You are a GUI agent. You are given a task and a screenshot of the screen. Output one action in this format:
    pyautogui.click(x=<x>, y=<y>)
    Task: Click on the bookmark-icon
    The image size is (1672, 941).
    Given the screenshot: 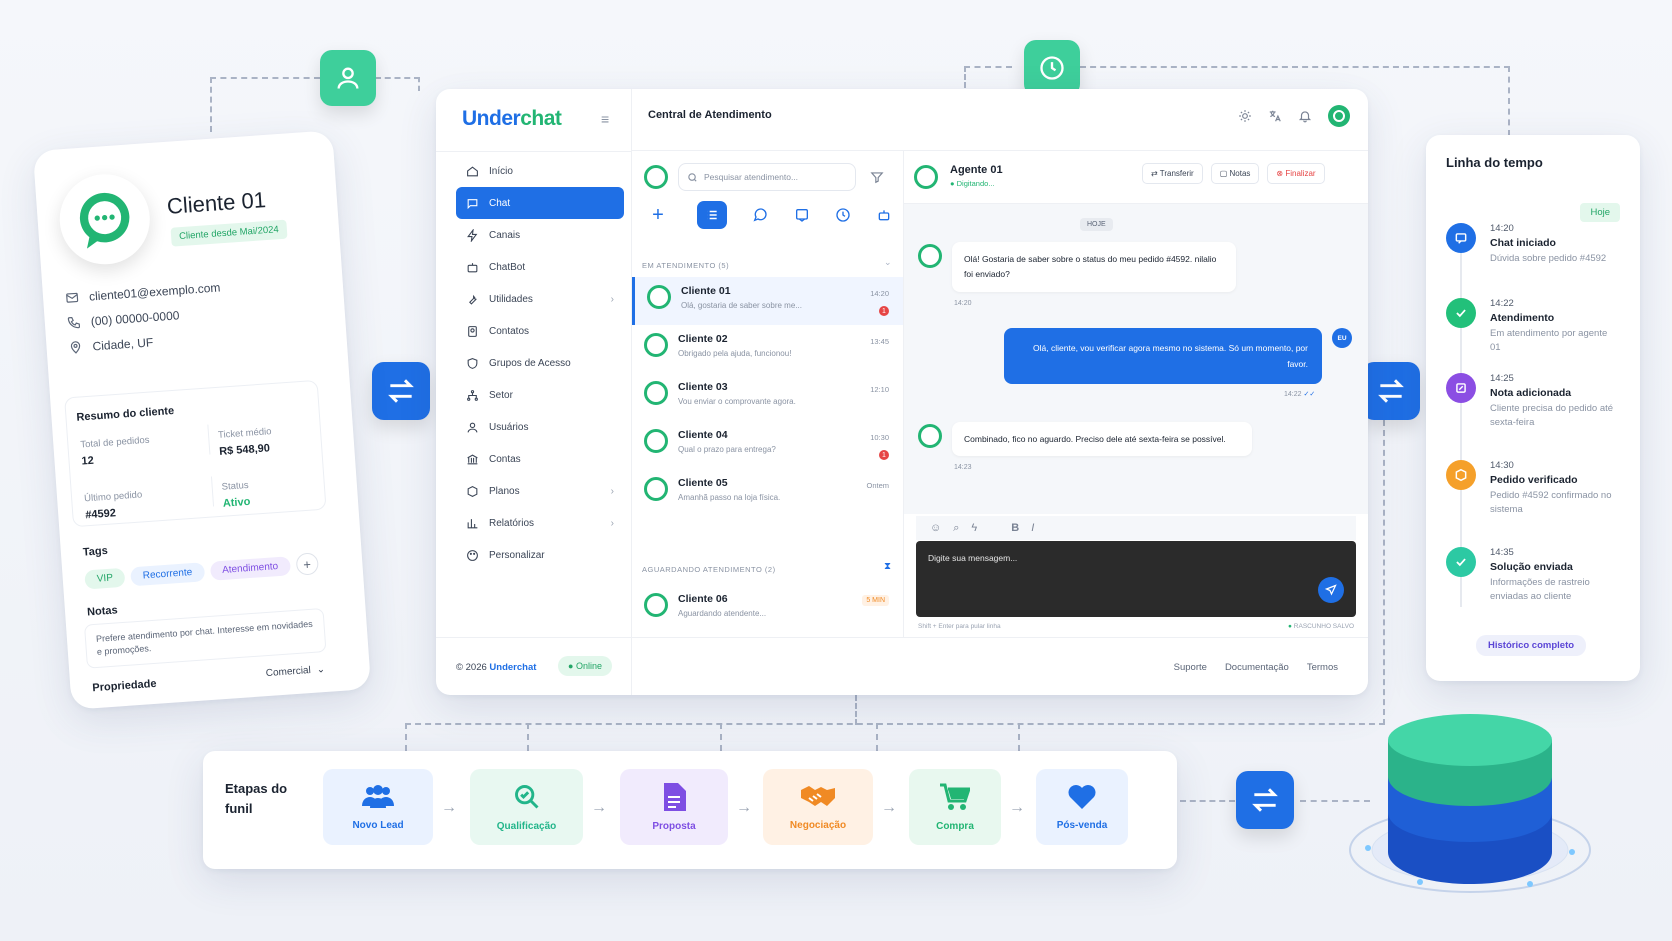 What is the action you would take?
    pyautogui.click(x=802, y=215)
    